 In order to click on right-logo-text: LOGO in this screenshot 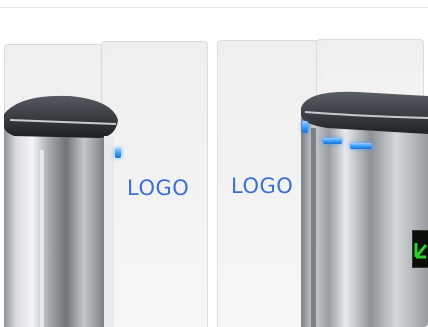, I will do `click(262, 186)`.